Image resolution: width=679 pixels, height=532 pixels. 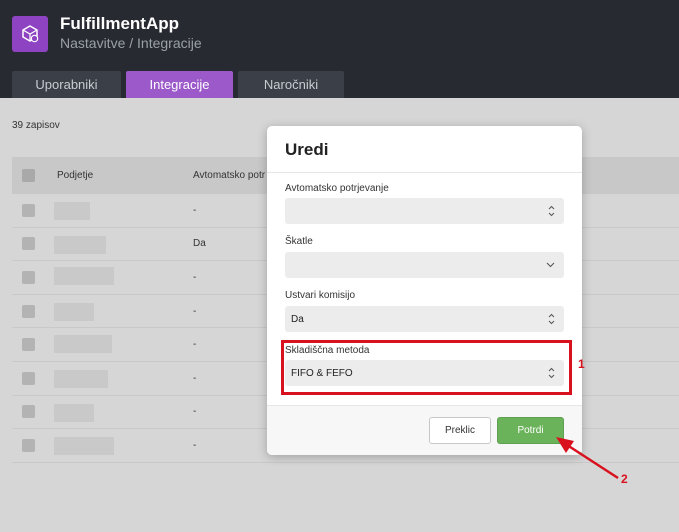 I want to click on boxes-label: Škatle, so click(x=299, y=241).